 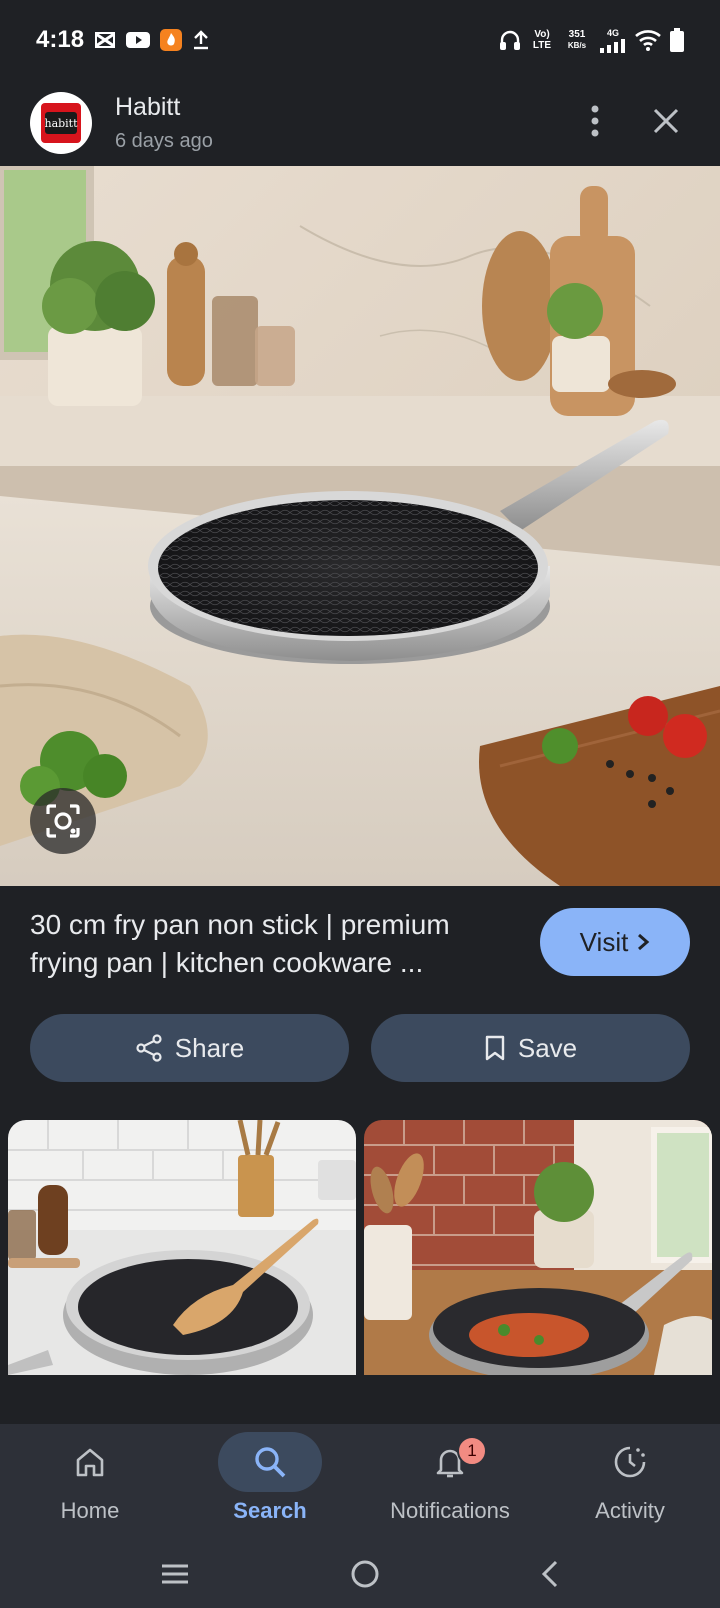 What do you see at coordinates (450, 1510) in the screenshot?
I see `nav-notifications-label: Notifications` at bounding box center [450, 1510].